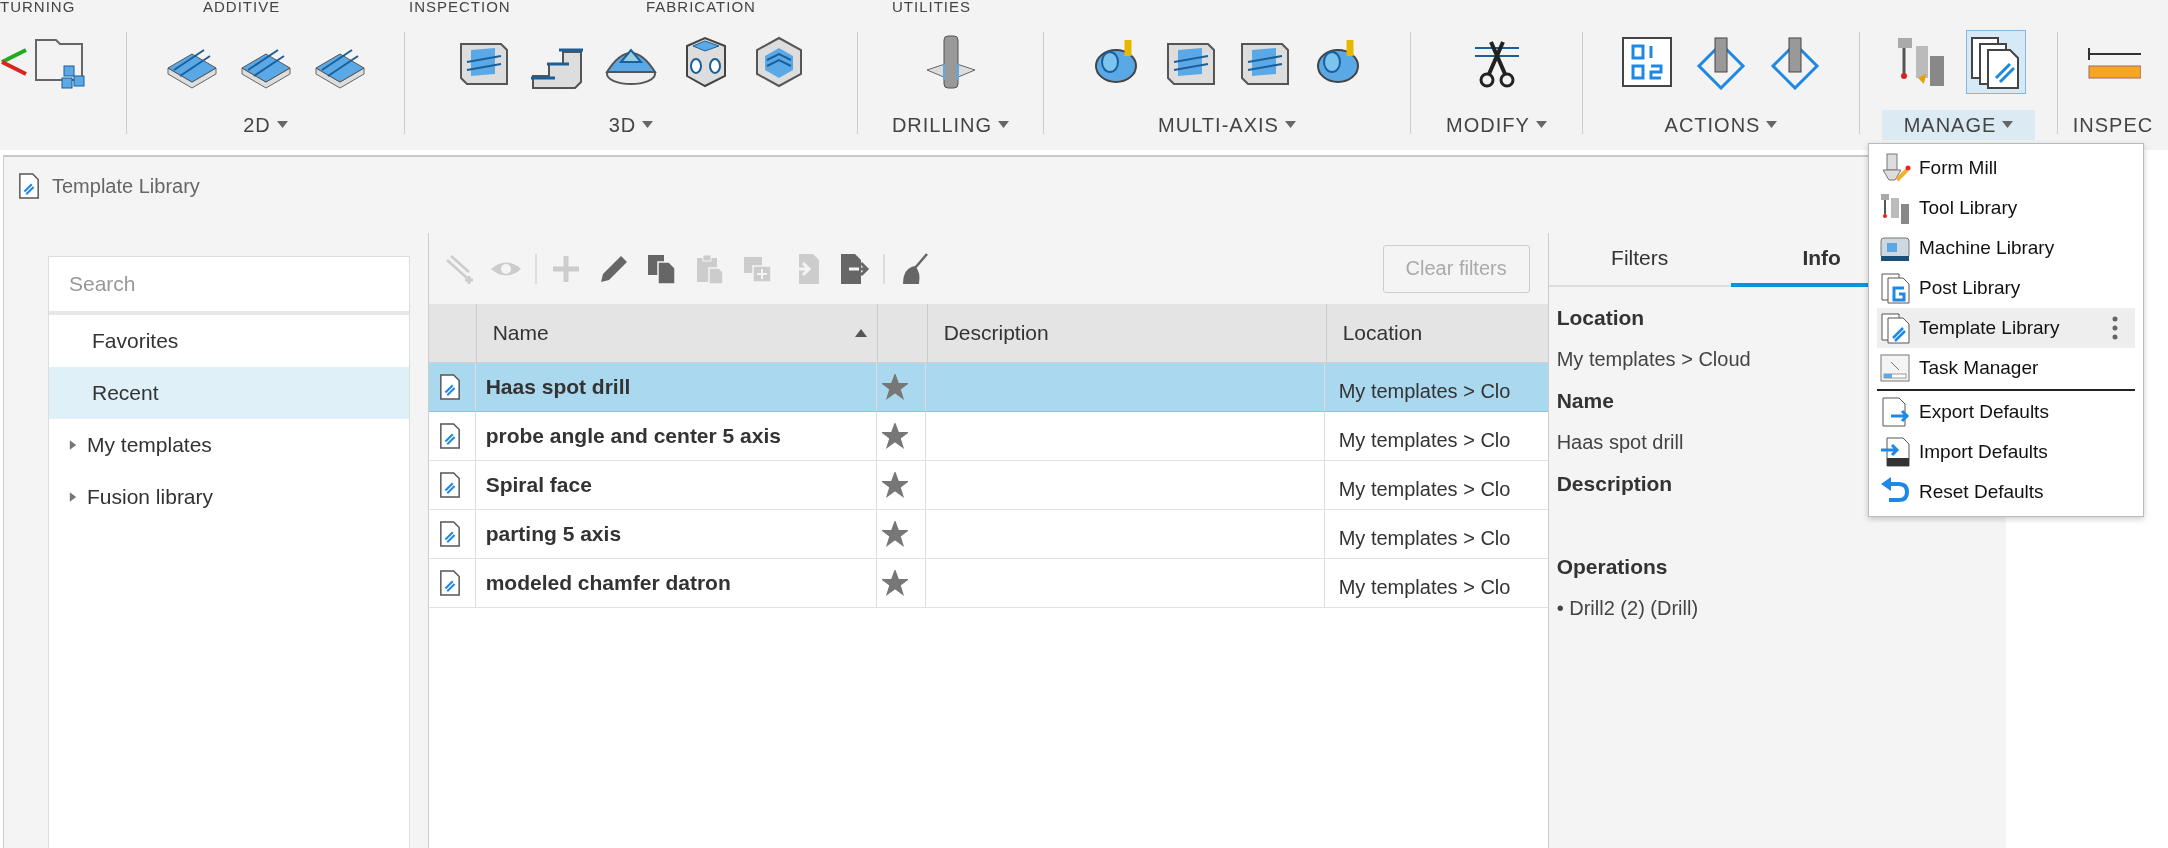 The image size is (2168, 848). Describe the element at coordinates (2006, 368) in the screenshot. I see `menu-item: Task Manager` at that location.